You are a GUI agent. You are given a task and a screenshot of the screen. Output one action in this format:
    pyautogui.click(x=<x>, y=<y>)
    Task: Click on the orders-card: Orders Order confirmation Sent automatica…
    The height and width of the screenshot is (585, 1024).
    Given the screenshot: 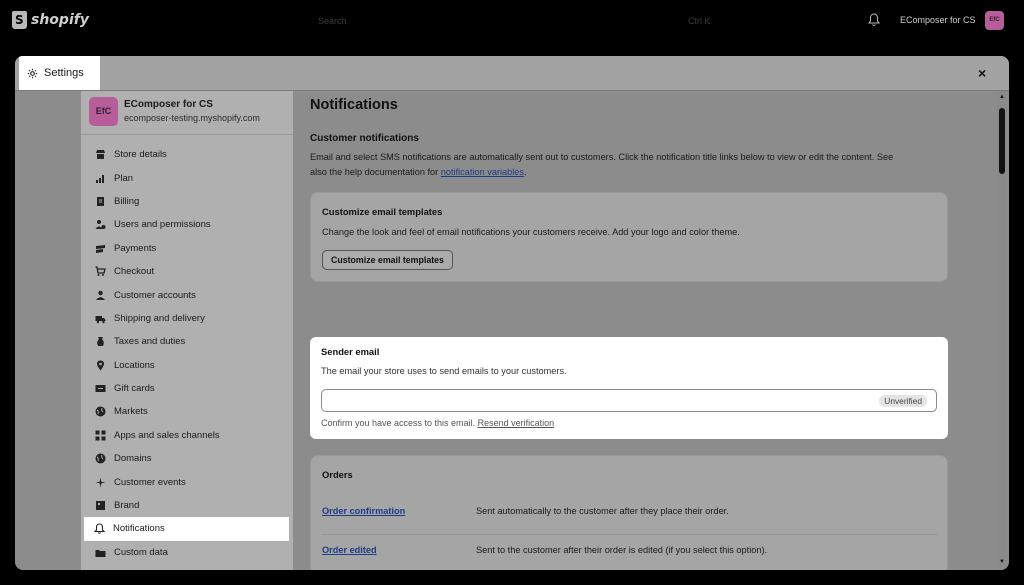 What is the action you would take?
    pyautogui.click(x=629, y=512)
    